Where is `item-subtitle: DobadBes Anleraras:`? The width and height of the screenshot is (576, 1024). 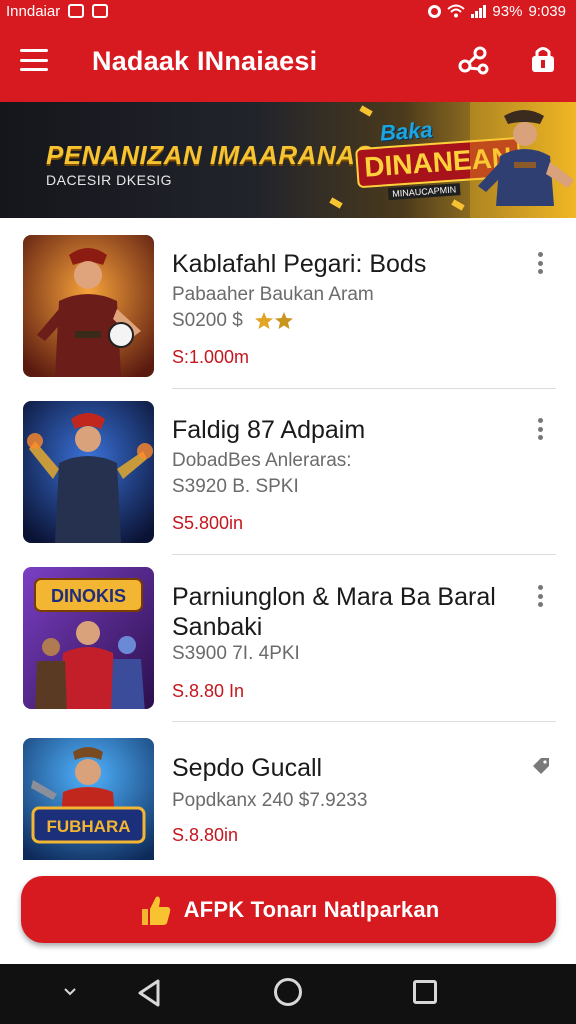
item-subtitle: DobadBes Anleraras: is located at coordinates (262, 460).